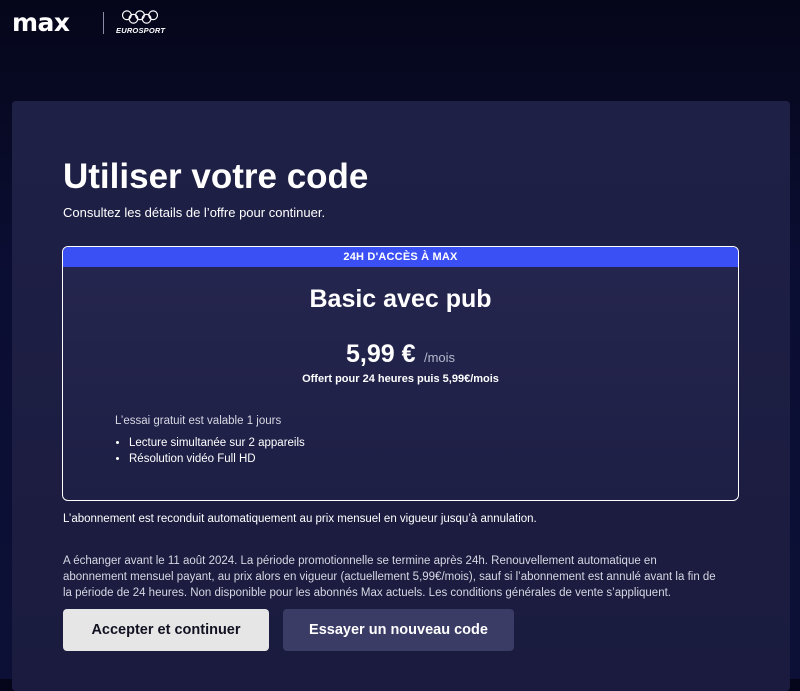  What do you see at coordinates (380, 354) in the screenshot?
I see `price: 5,99 €` at bounding box center [380, 354].